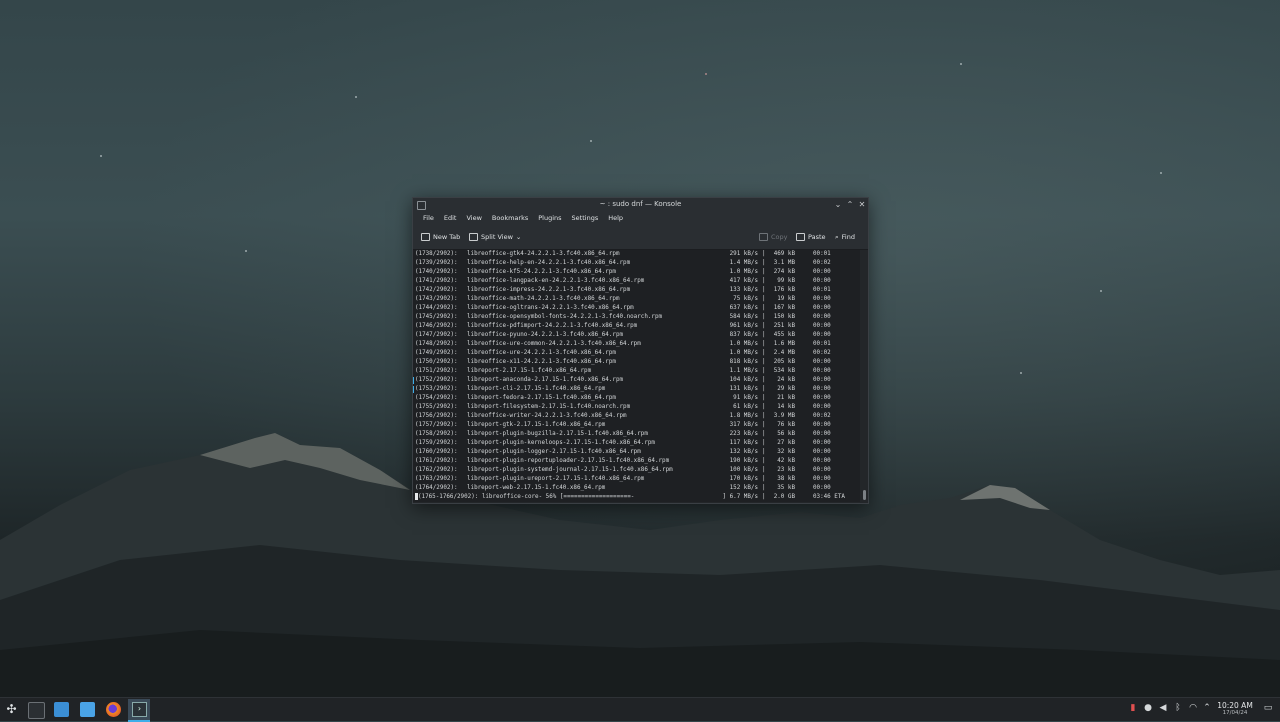  I want to click on menu-edit: Edit, so click(450, 218).